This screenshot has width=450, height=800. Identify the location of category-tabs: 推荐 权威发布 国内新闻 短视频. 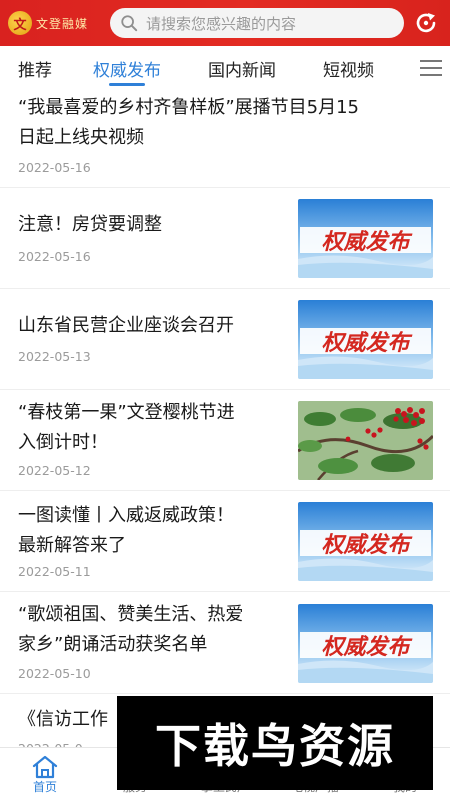
(225, 68).